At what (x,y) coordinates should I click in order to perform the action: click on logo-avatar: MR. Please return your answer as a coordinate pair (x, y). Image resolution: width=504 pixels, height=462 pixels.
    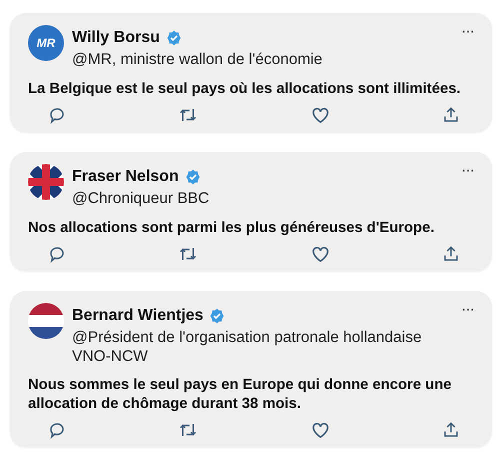
    Looking at the image, I should click on (46, 43).